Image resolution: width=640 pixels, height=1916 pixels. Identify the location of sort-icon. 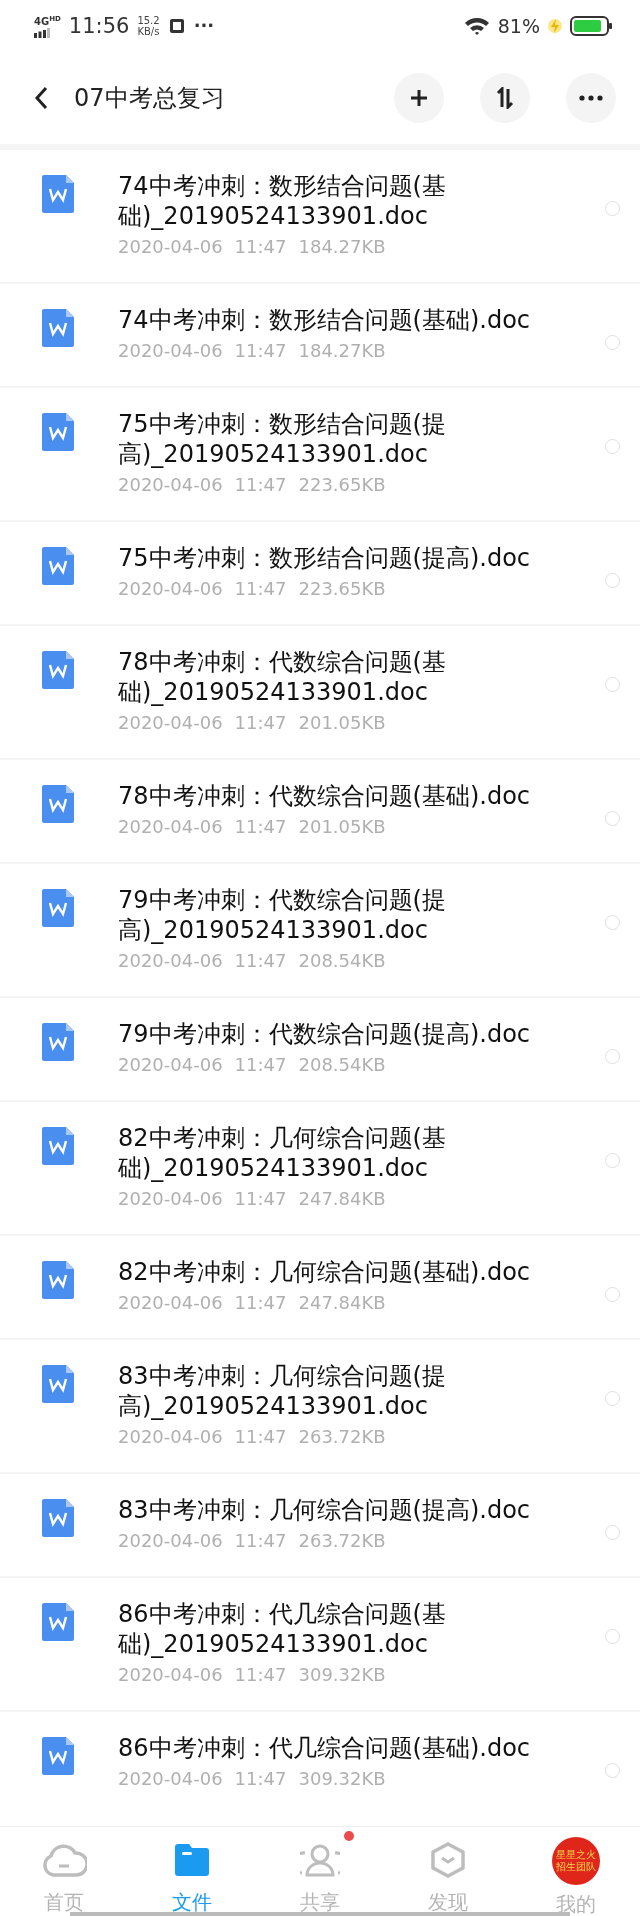
(505, 98).